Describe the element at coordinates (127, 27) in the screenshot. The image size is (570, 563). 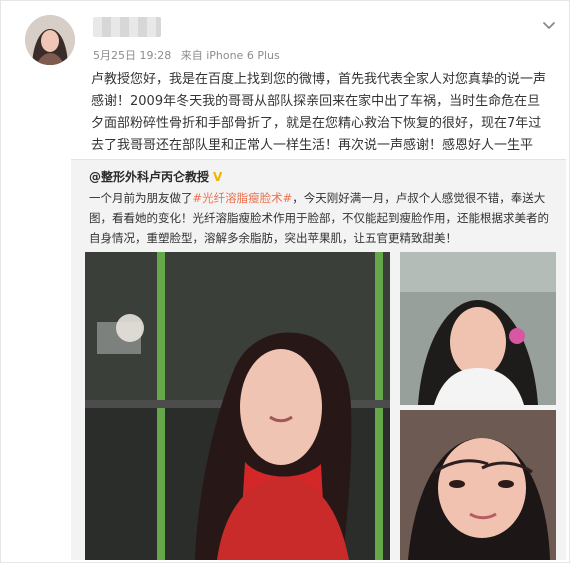
I see `username-mosaic` at that location.